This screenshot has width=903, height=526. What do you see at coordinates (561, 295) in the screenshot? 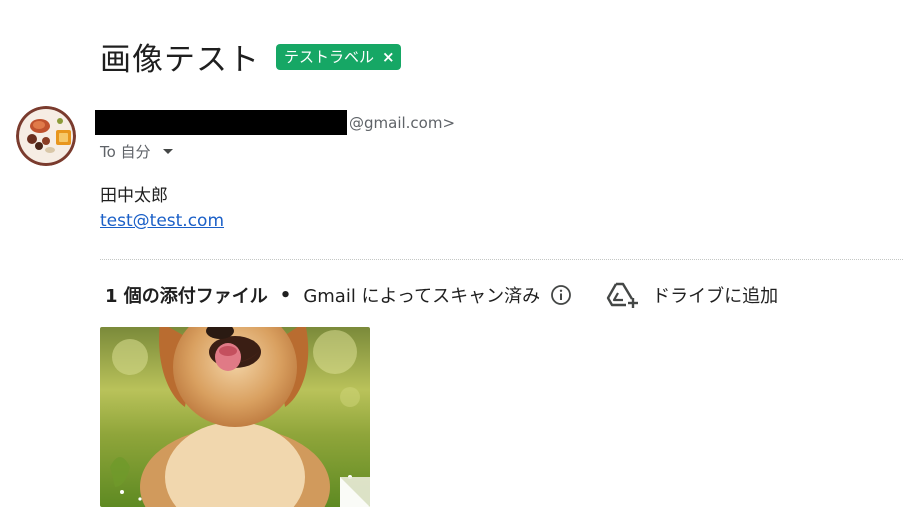
I see `info-icon` at bounding box center [561, 295].